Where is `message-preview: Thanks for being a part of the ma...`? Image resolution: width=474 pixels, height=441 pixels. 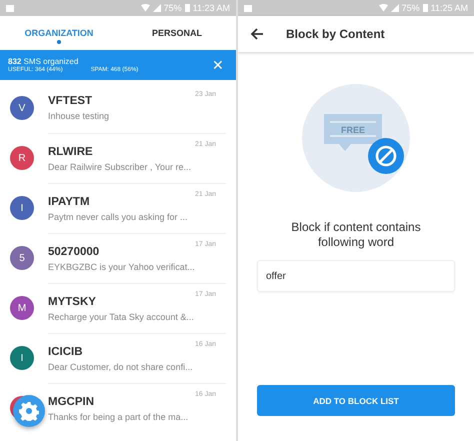 message-preview: Thanks for being a part of the ma... is located at coordinates (119, 417).